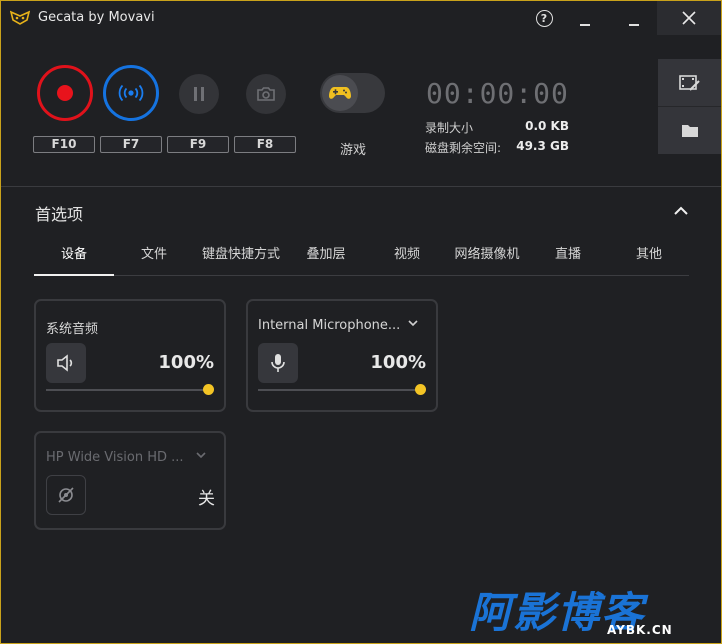 Image resolution: width=722 pixels, height=644 pixels. Describe the element at coordinates (353, 150) in the screenshot. I see `game-mode-label: 游戏` at that location.